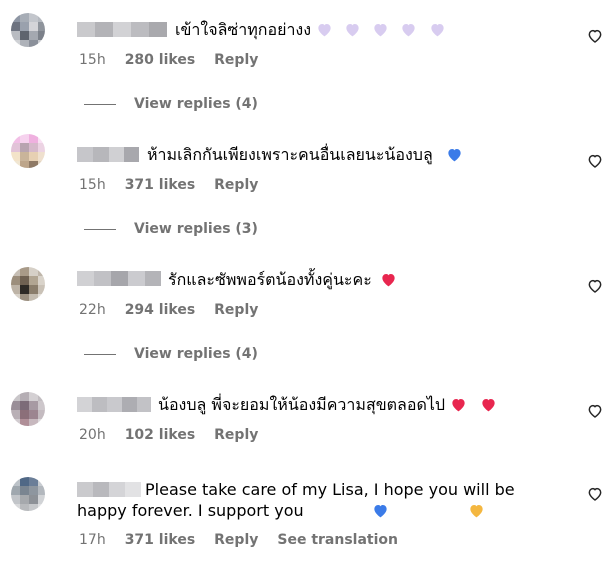  What do you see at coordinates (442, 512) in the screenshot?
I see `yellow-heart-icon` at bounding box center [442, 512].